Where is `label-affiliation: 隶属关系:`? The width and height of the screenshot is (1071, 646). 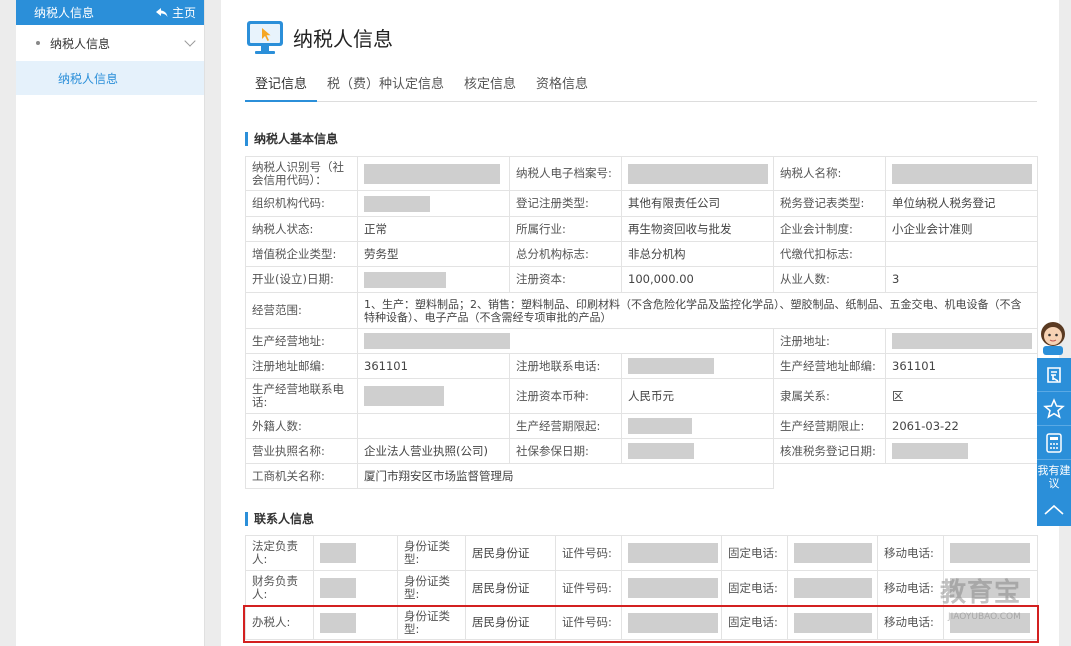 label-affiliation: 隶属关系: is located at coordinates (829, 396).